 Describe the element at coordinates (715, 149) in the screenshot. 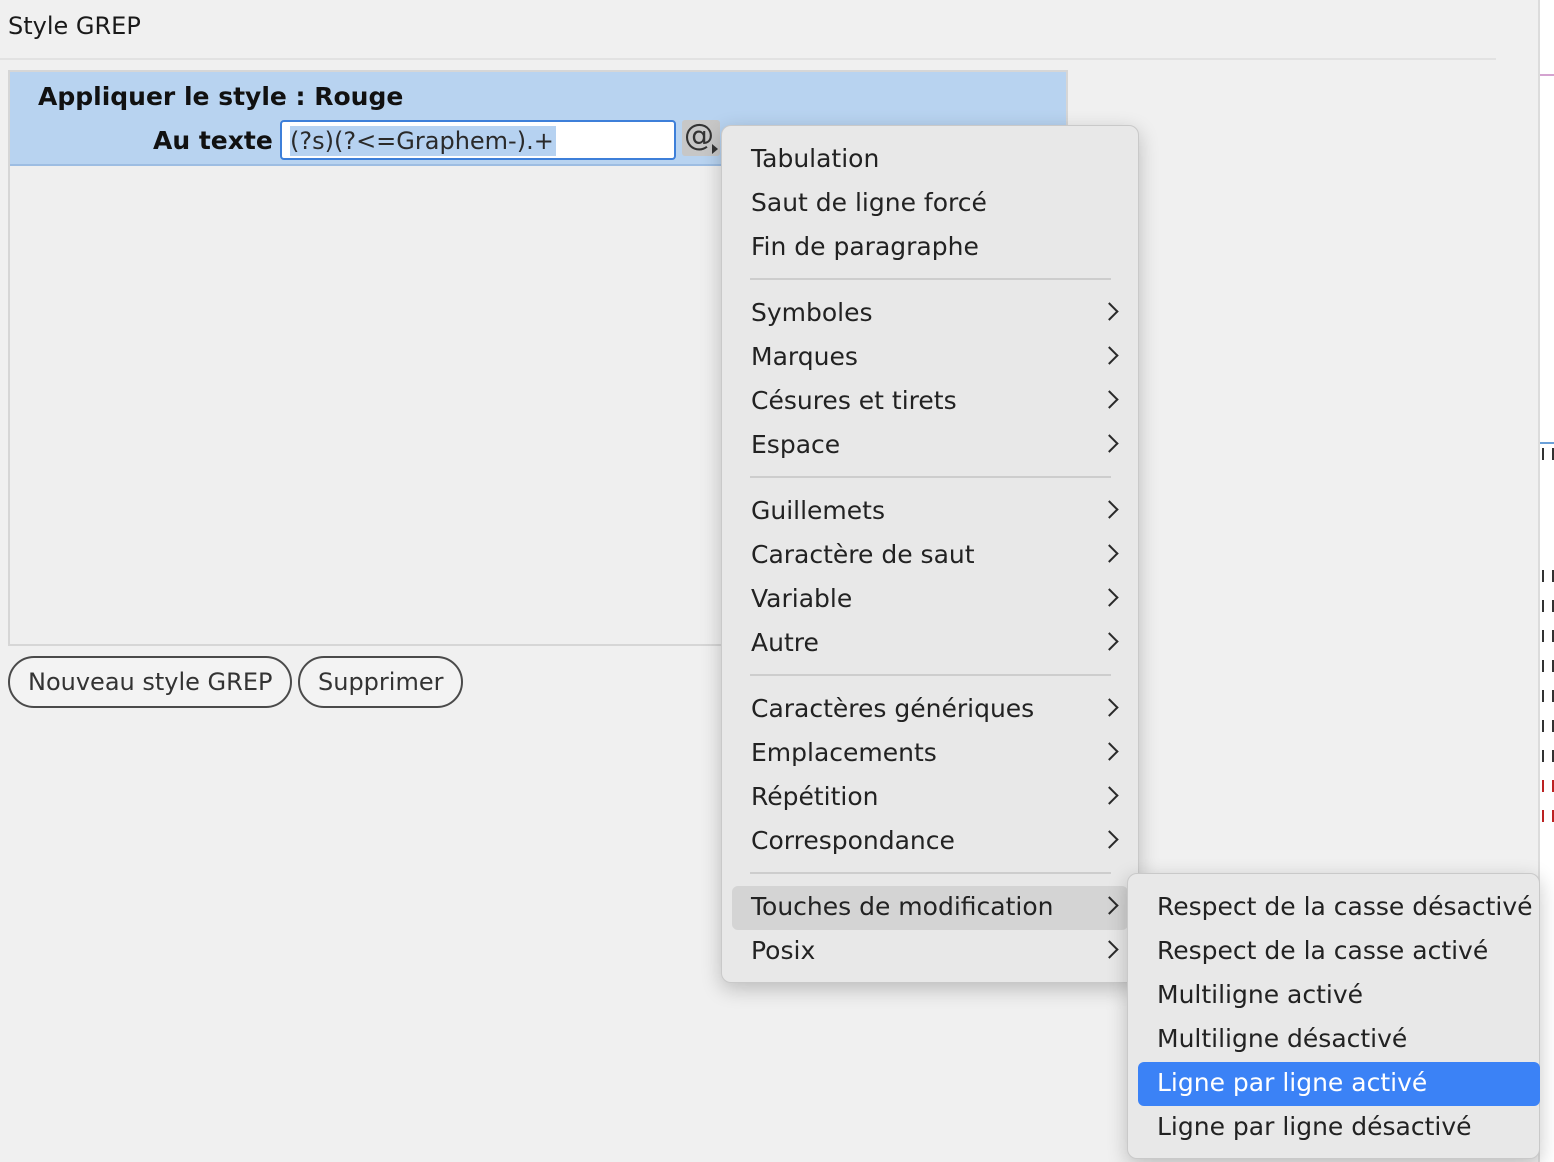

I see `dropdown-arrow-icon` at that location.